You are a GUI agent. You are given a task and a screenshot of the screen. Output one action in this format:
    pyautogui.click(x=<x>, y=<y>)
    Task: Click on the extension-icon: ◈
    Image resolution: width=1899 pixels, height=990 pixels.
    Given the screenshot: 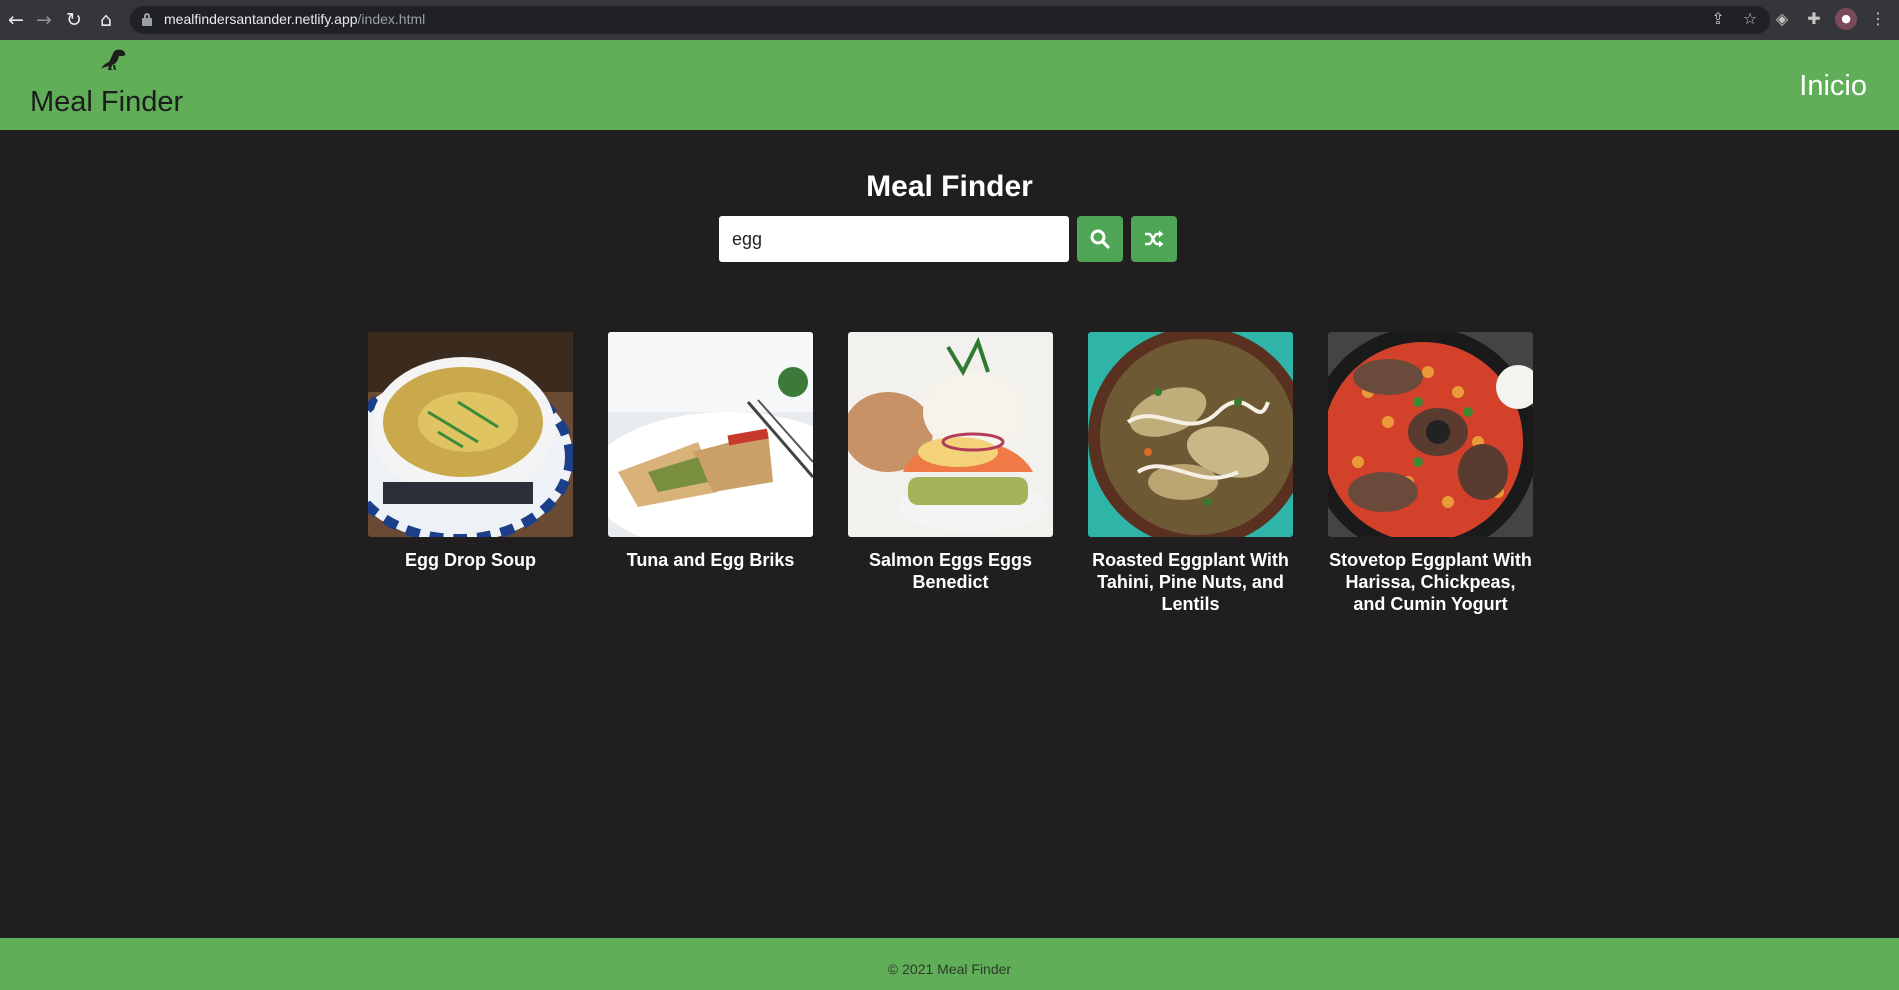 What is the action you would take?
    pyautogui.click(x=1782, y=19)
    